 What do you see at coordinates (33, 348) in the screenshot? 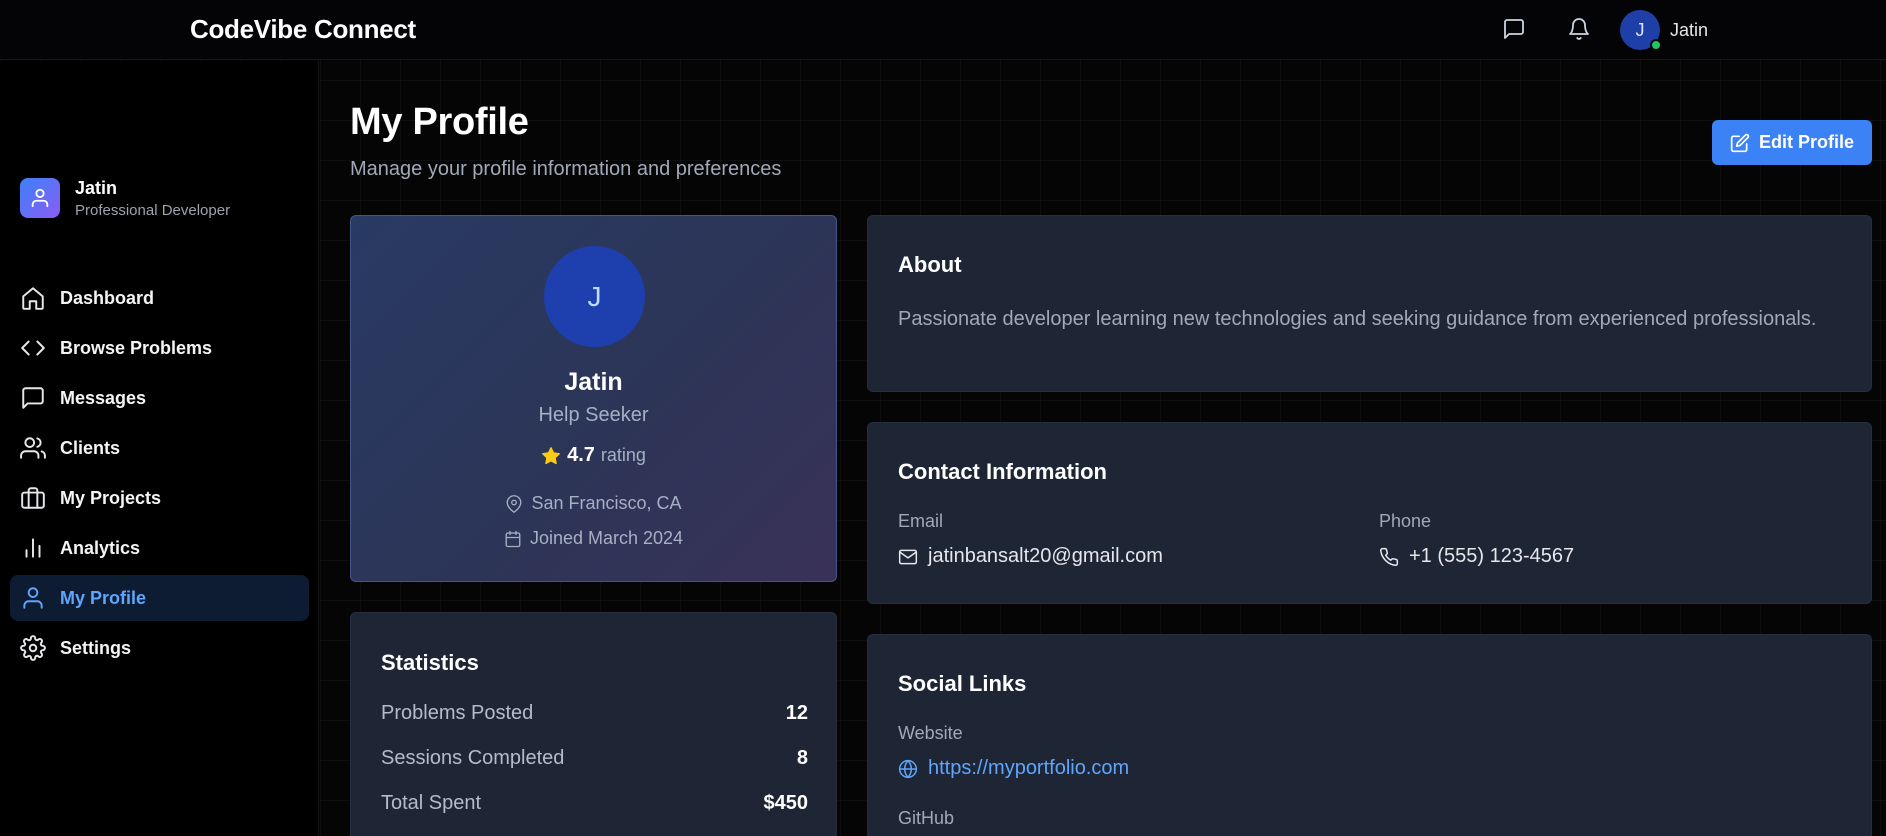
I see `code-icon` at bounding box center [33, 348].